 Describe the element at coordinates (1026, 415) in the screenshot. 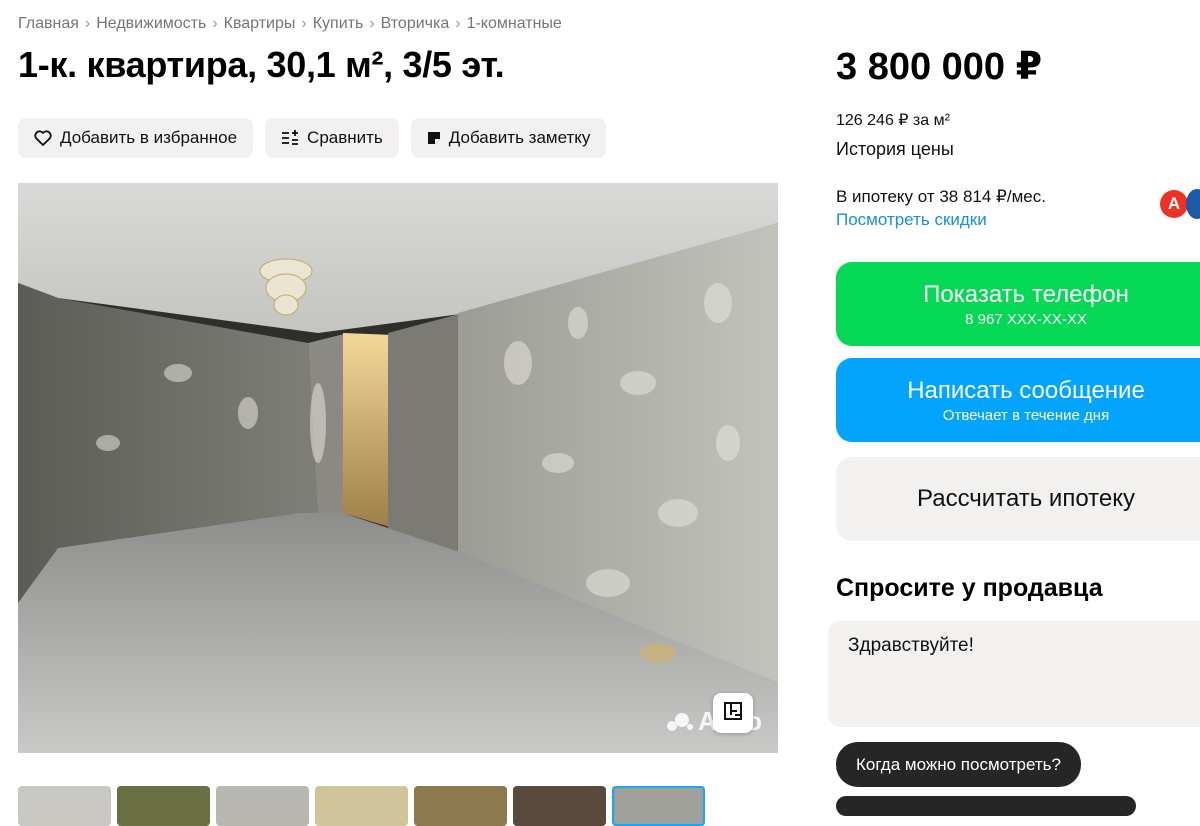

I see `response-time: Отвечает в течение дня` at that location.